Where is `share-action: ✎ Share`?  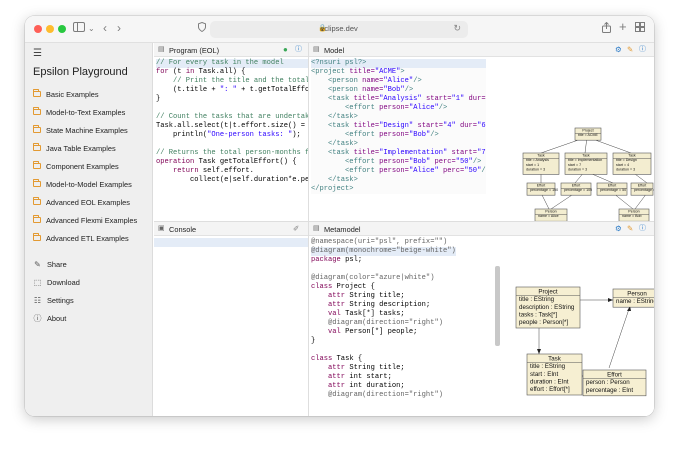
share-action: ✎ Share is located at coordinates (50, 264).